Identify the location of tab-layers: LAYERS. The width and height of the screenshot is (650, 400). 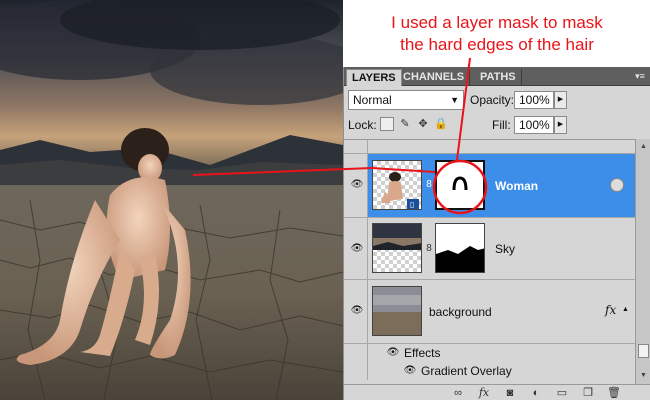
(374, 77).